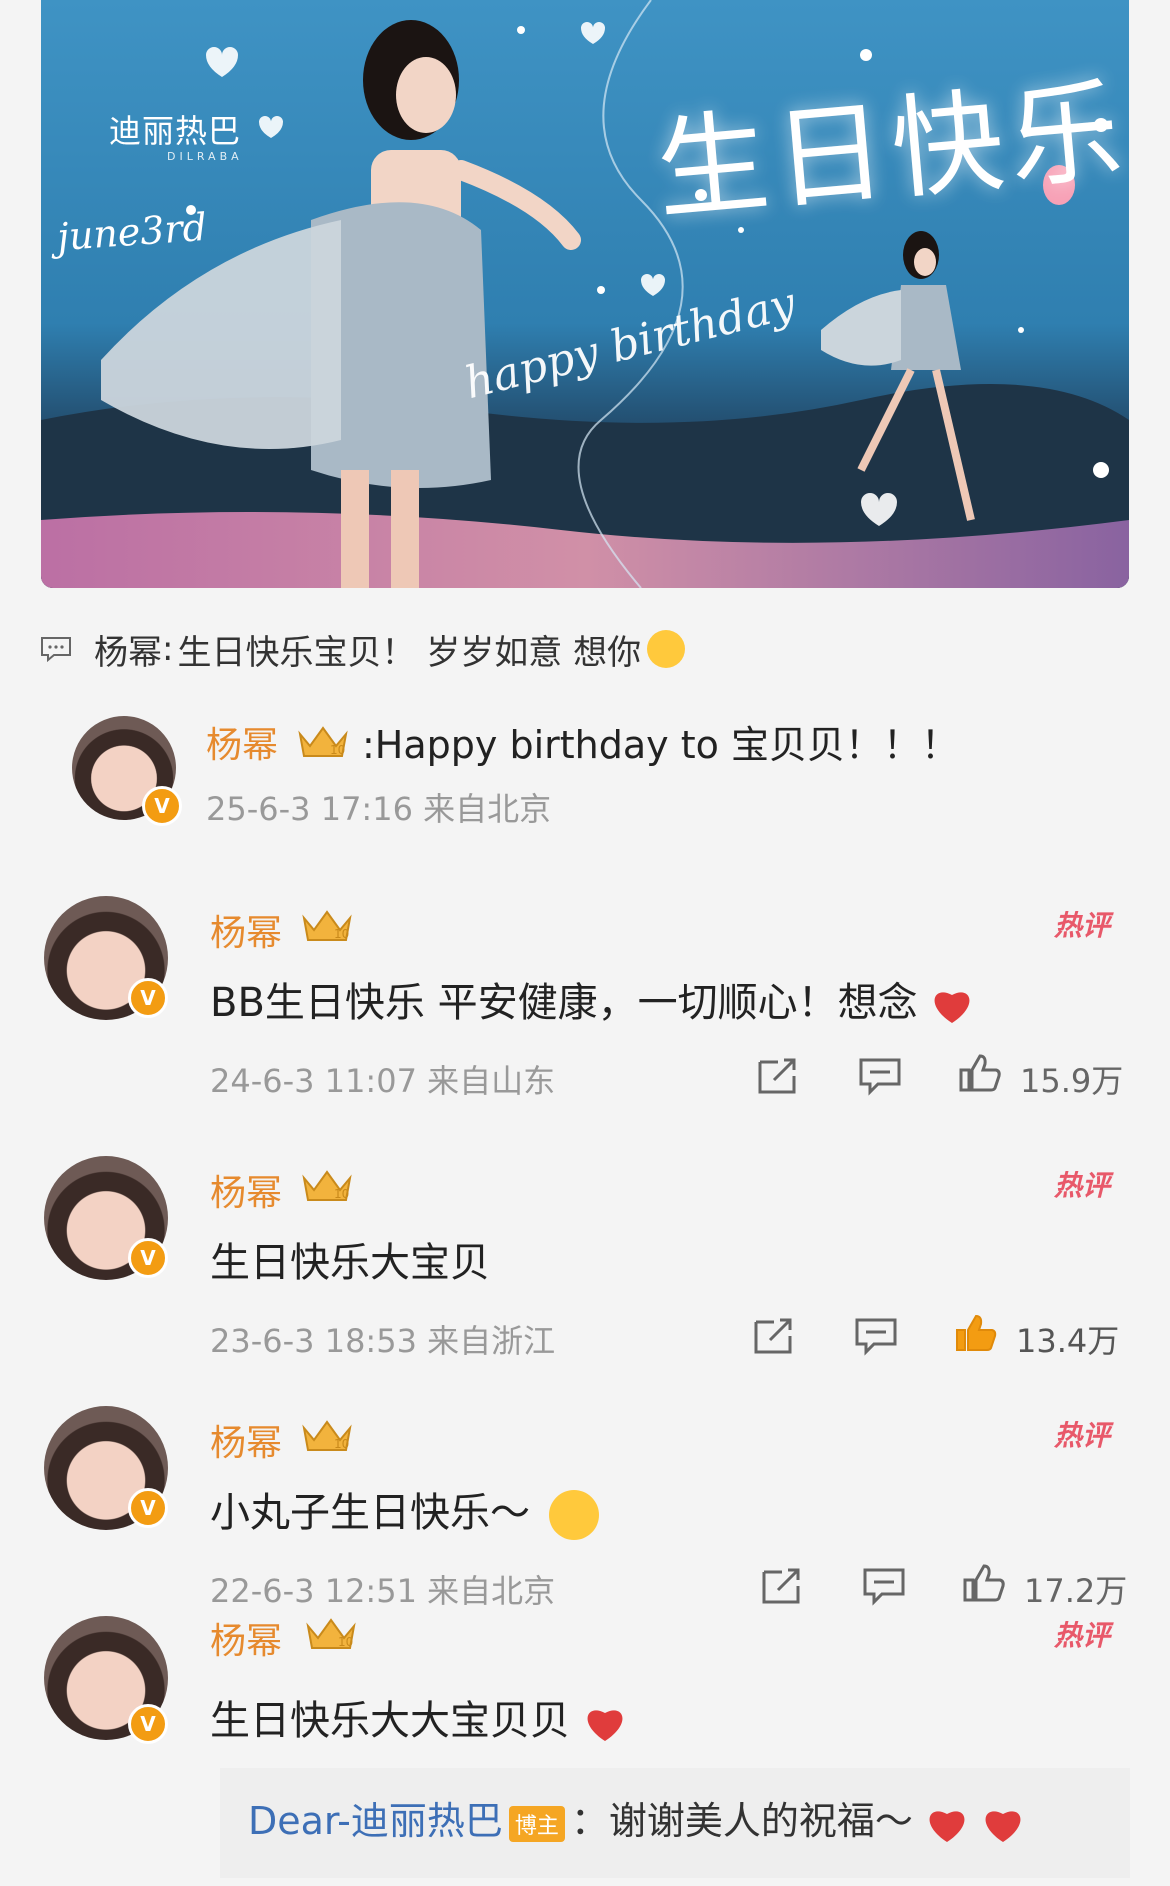  Describe the element at coordinates (564, 1003) in the screenshot. I see `comment-text-body: BB生日快乐 平安健康，一切顺心！想念` at that location.